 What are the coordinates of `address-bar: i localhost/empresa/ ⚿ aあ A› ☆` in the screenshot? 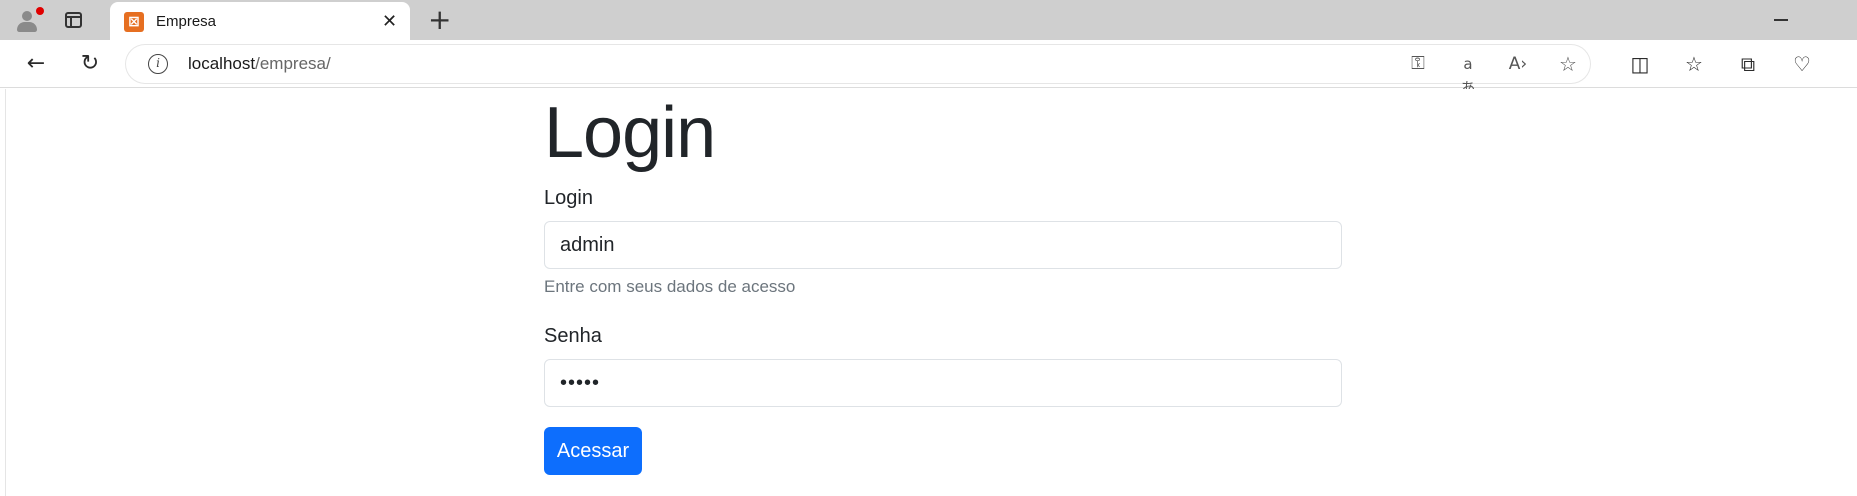 It's located at (858, 71).